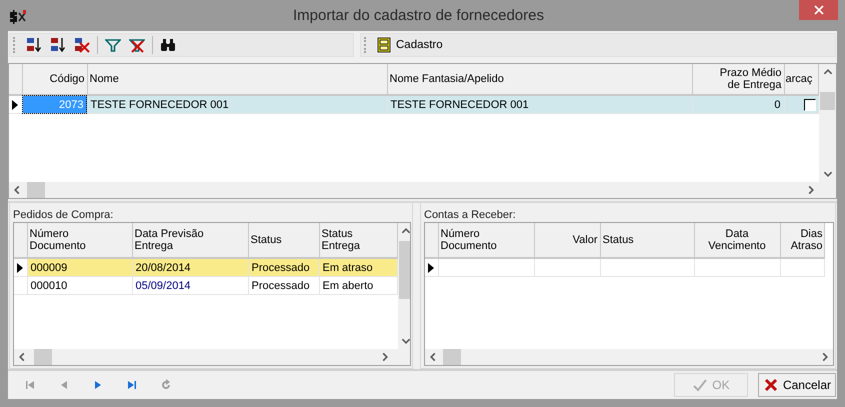  What do you see at coordinates (58, 45) in the screenshot?
I see `sort-descending-icon` at bounding box center [58, 45].